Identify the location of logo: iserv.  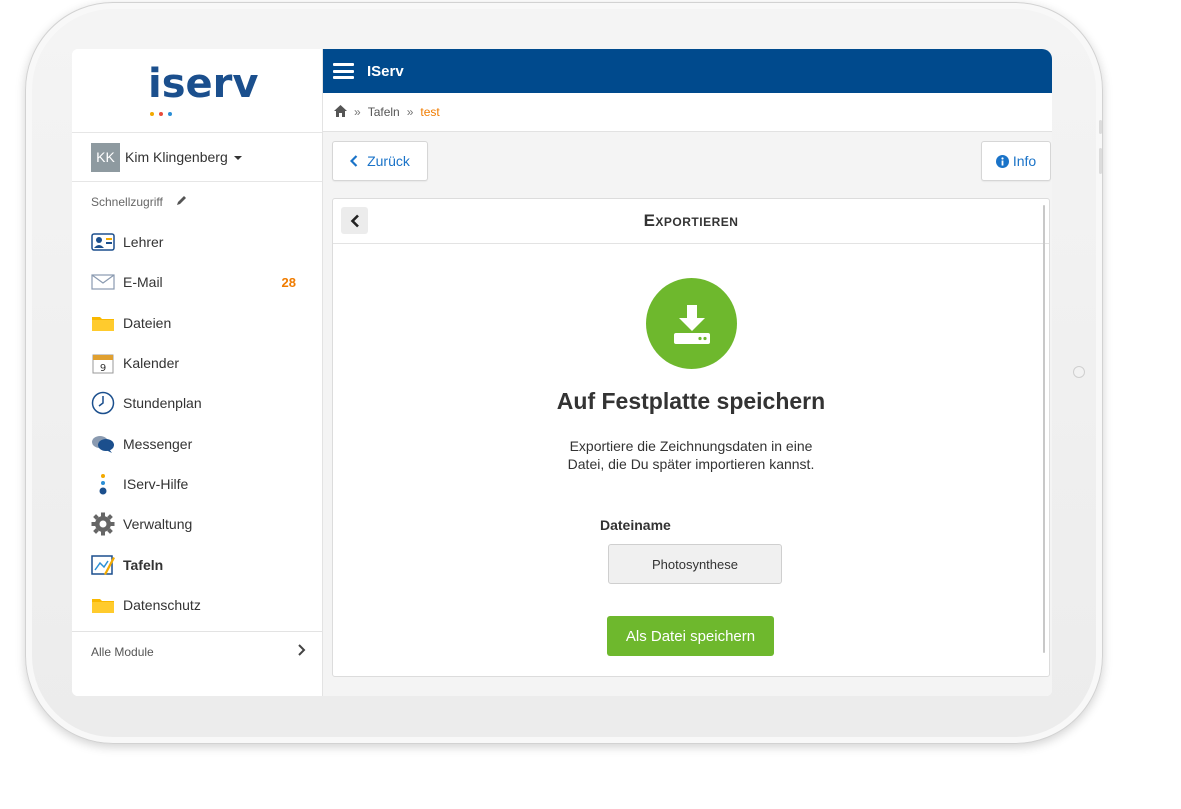
(197, 91).